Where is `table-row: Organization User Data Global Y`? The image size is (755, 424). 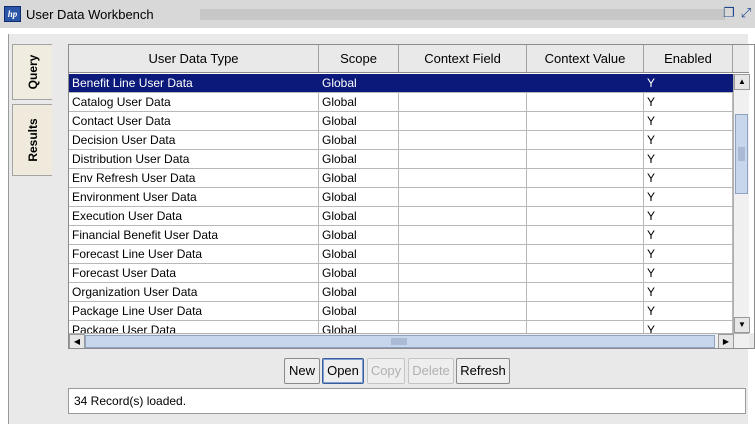
table-row: Organization User Data Global Y is located at coordinates (401, 292).